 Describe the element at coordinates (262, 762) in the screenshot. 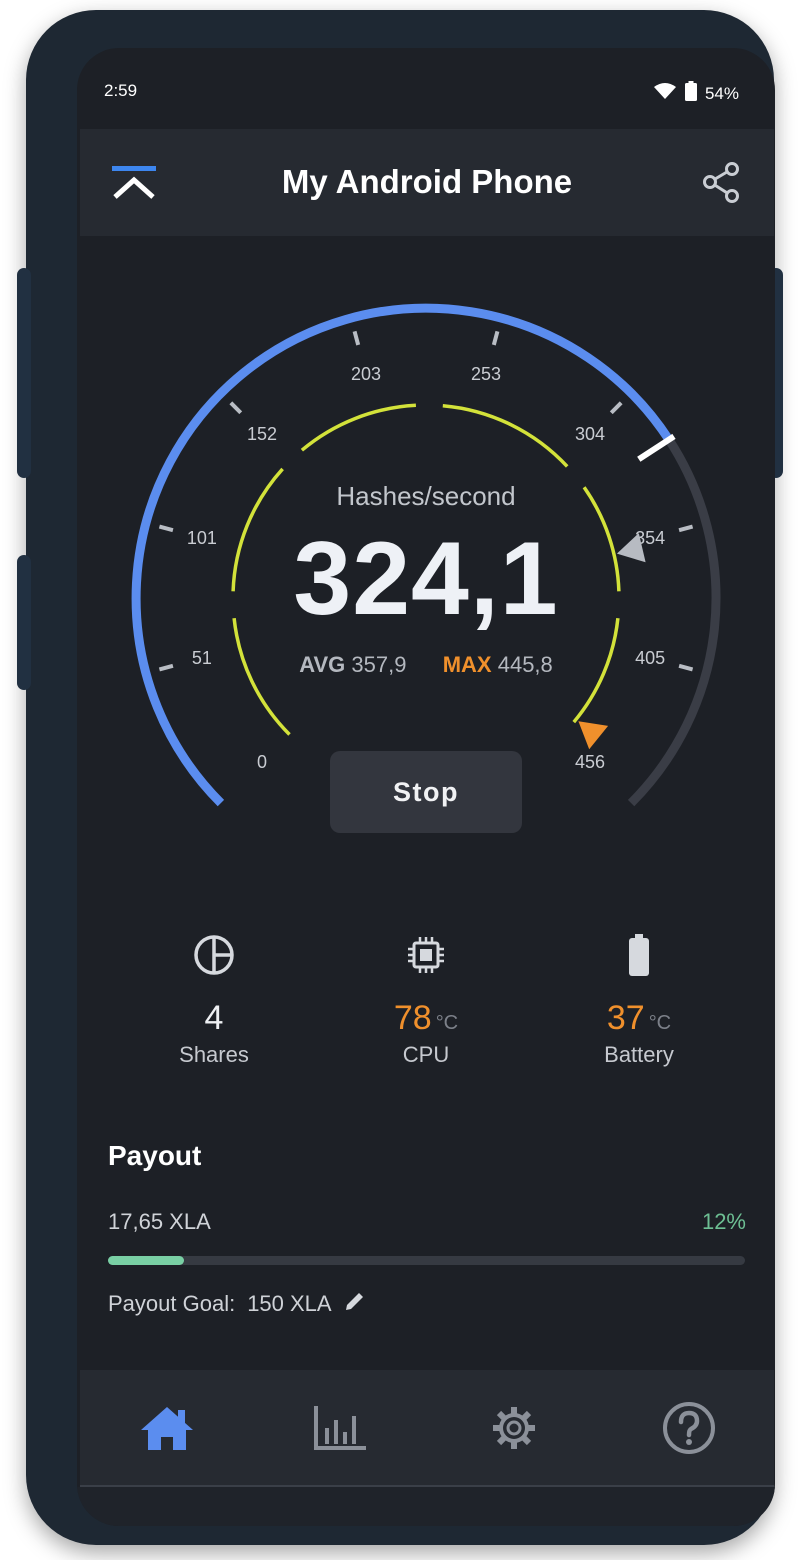

I see `gauge-tick-label: 0` at that location.